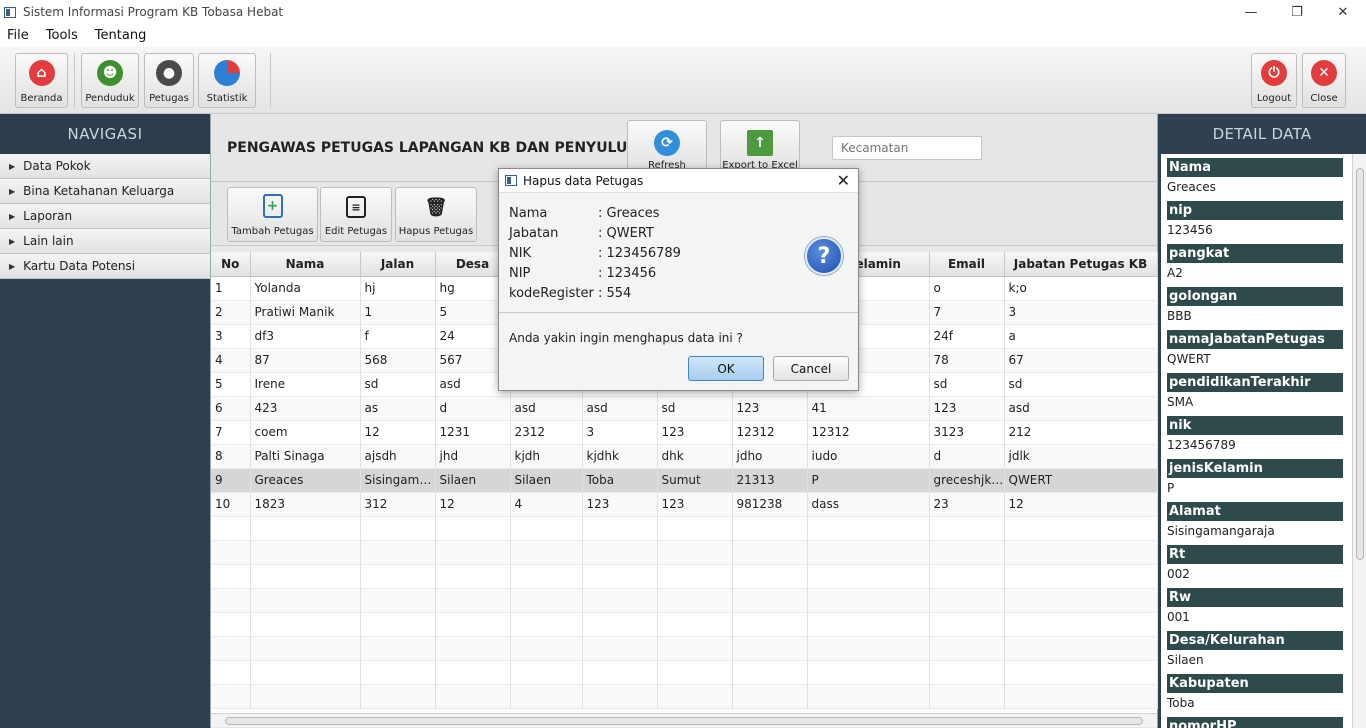  I want to click on table-row: 10 1823 312 12 4 123 123 981238 dass 23 12, so click(684, 504).